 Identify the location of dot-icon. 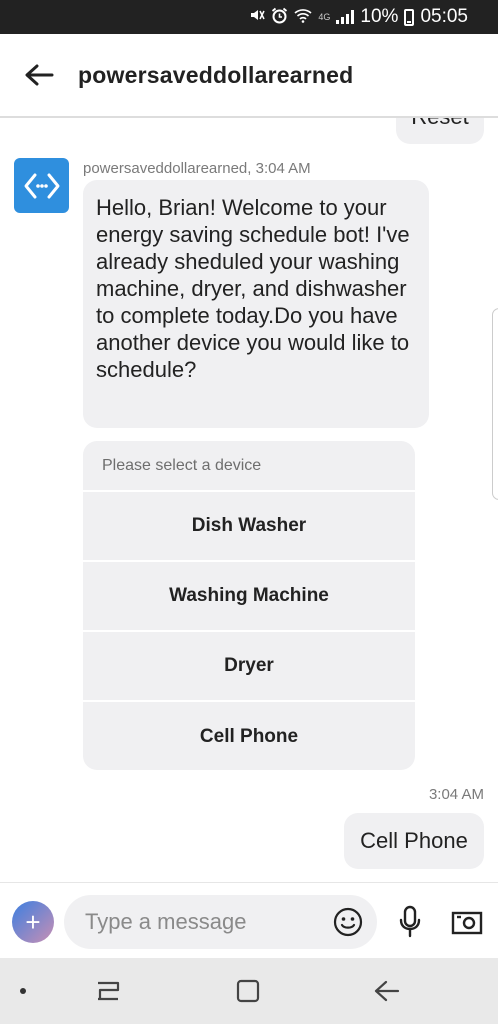
(23, 991).